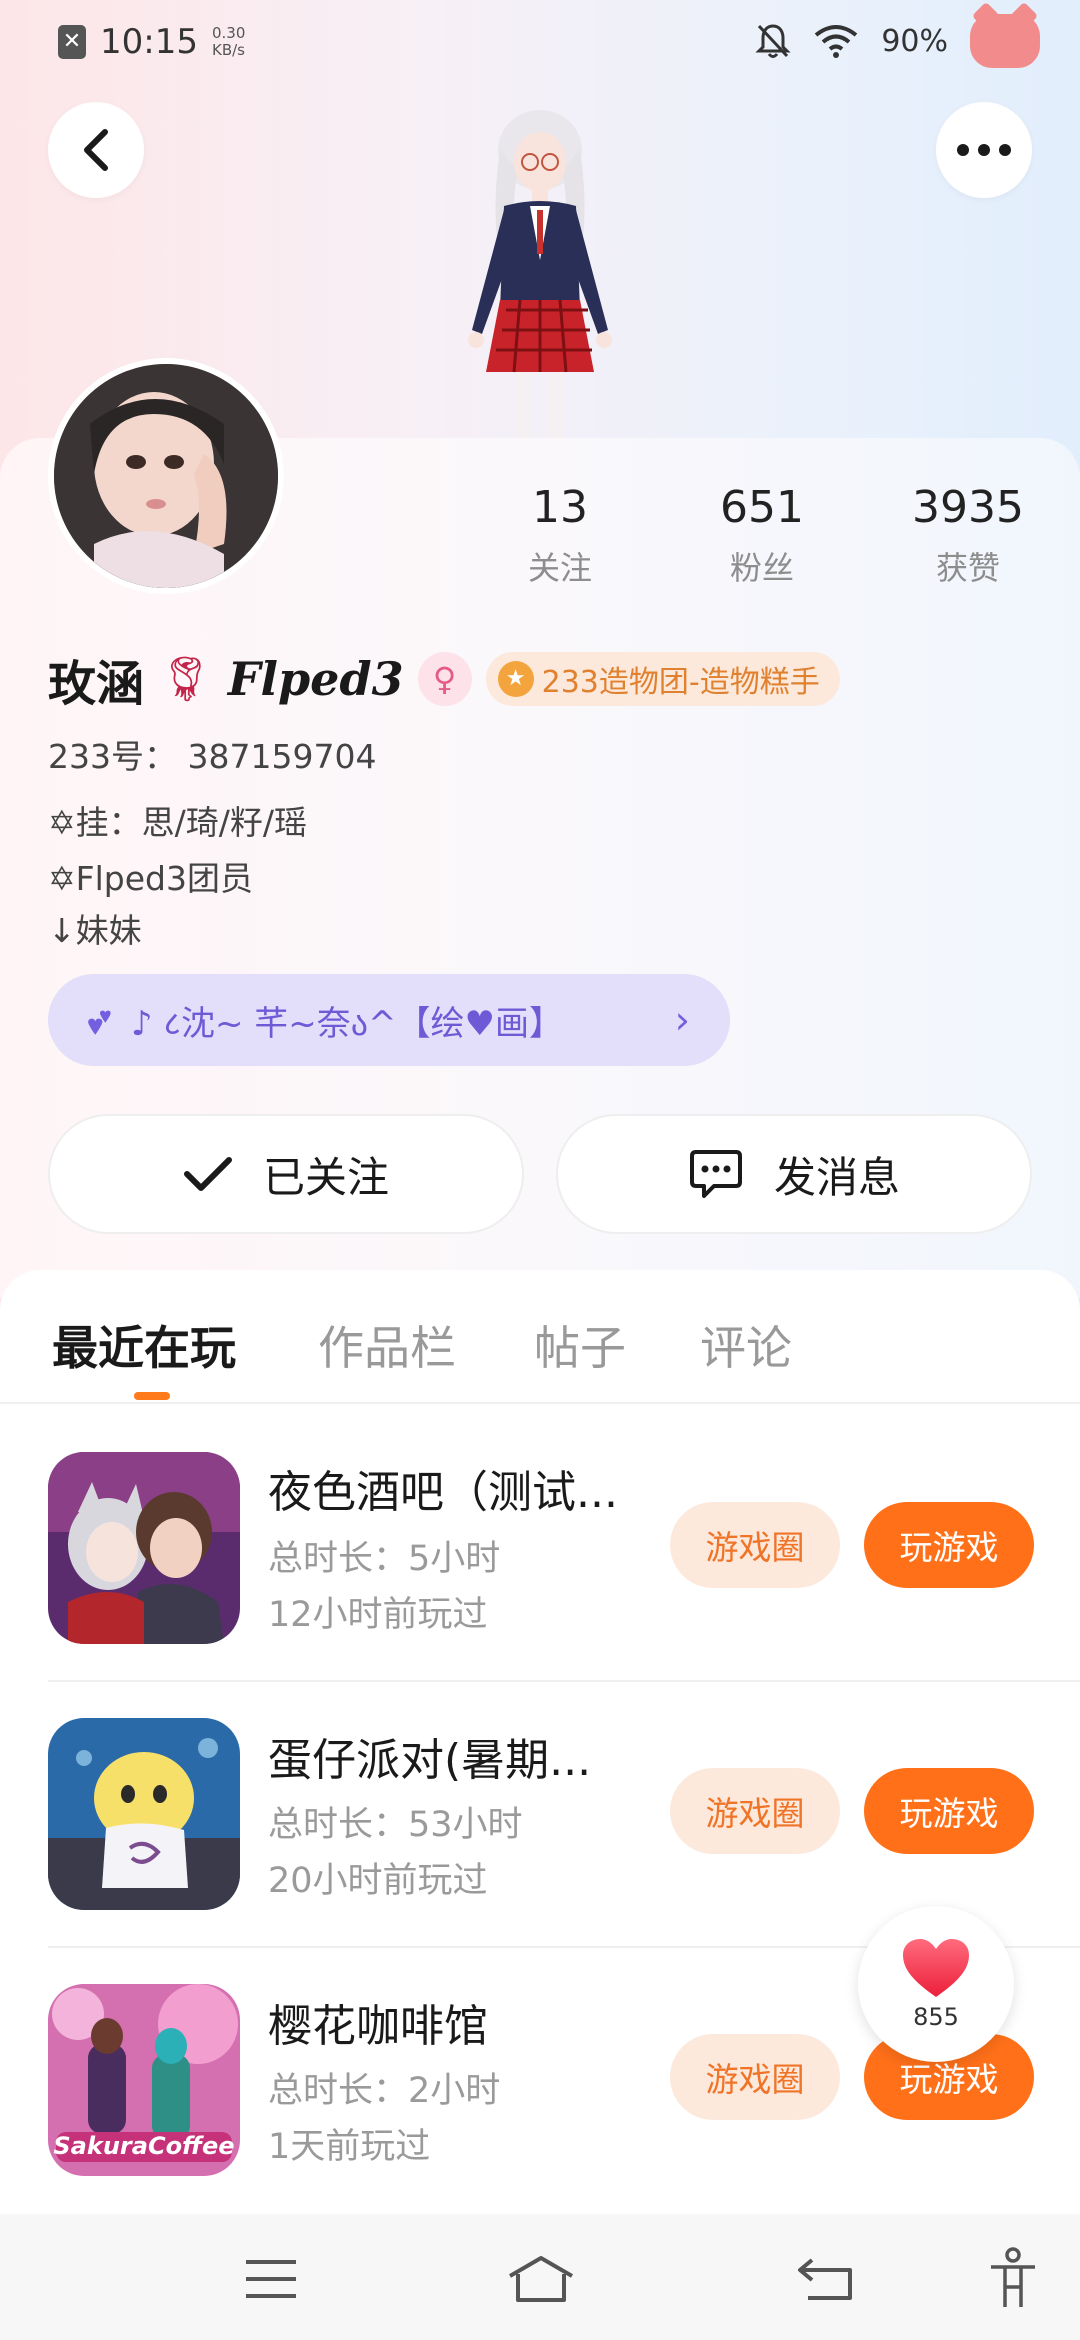 Image resolution: width=1080 pixels, height=2340 pixels. I want to click on signature-text: ♪ ८沈~ 芊~奈ა^【绘♥画】, so click(347, 1023).